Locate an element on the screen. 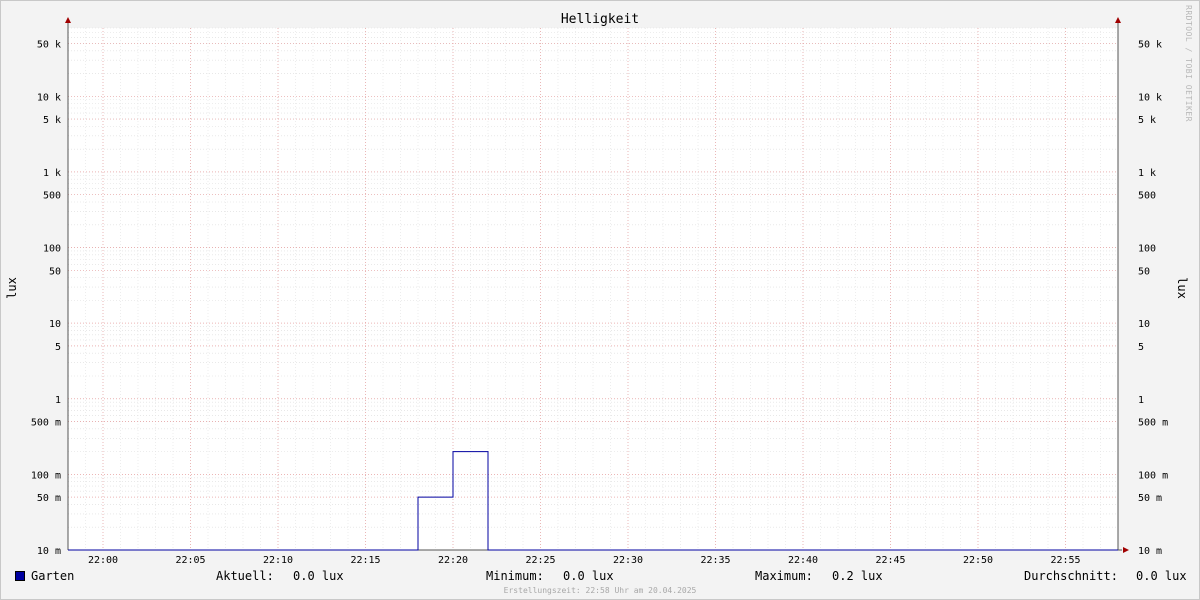  y-tick-label-right: 5 is located at coordinates (1141, 347).